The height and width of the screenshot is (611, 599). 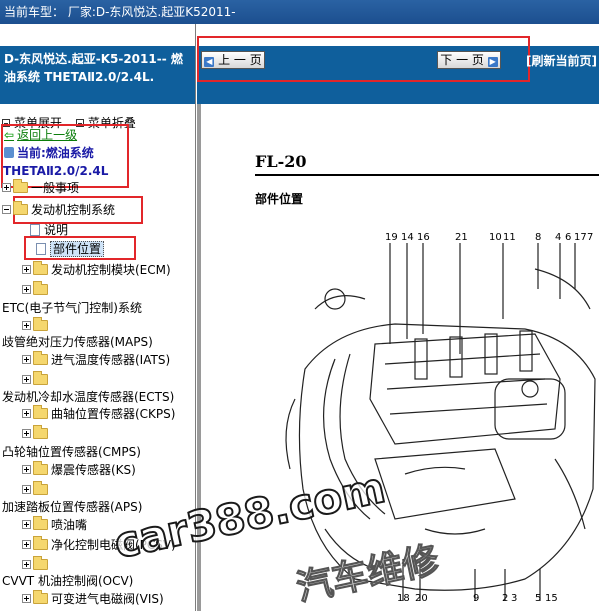 I want to click on page-code: FL-20, so click(x=281, y=161).